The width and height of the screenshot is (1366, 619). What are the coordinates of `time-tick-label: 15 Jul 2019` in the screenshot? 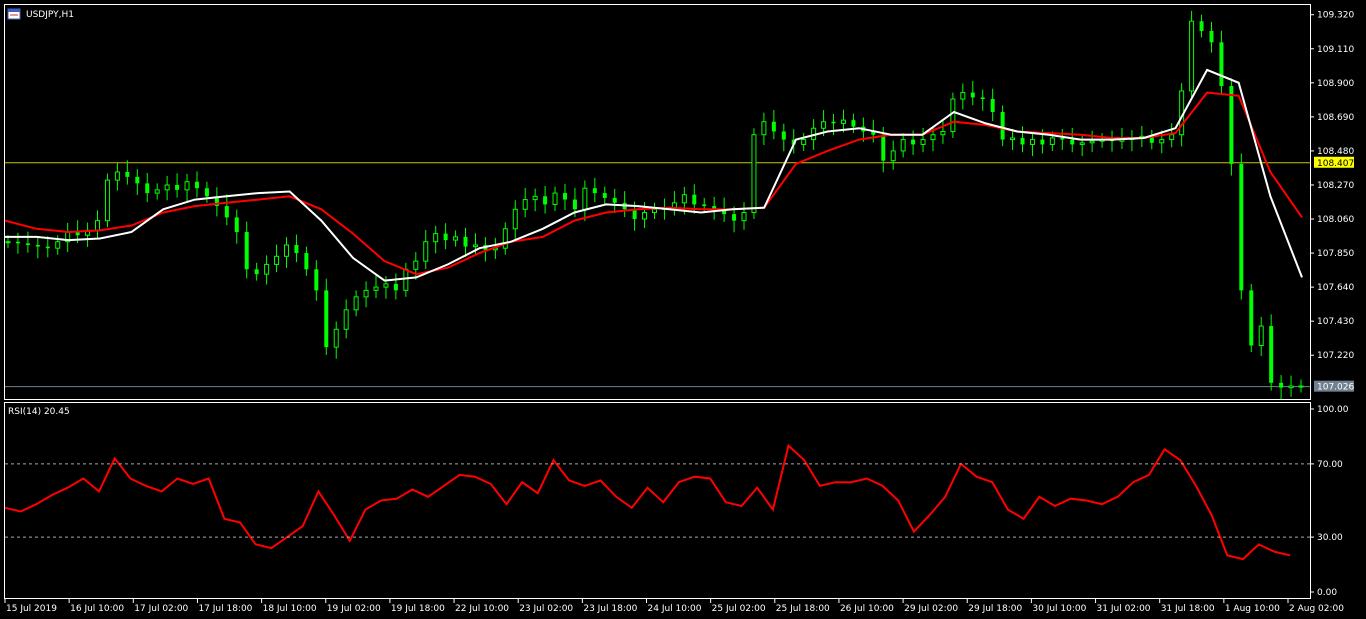 It's located at (31, 609).